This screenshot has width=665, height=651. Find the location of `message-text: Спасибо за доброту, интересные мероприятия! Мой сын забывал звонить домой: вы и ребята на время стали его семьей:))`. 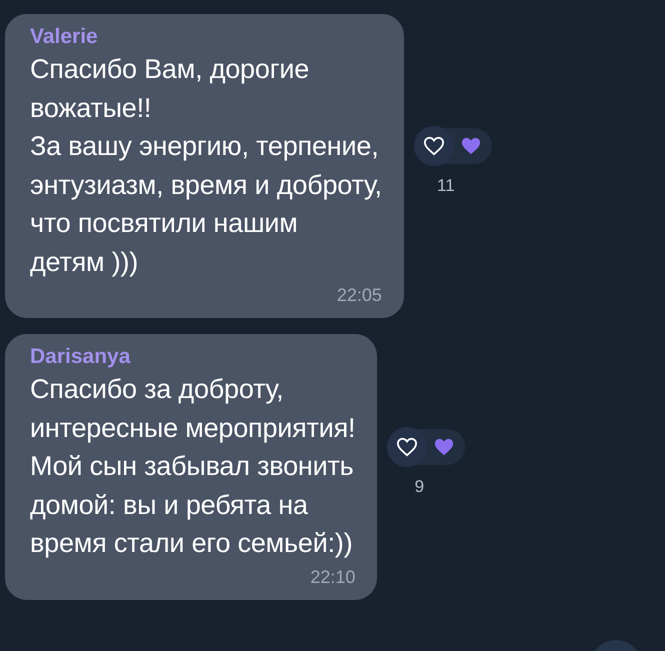

message-text: Спасибо за доброту, интересные мероприятия! Мой сын забывал звонить домой: вы и ребята на время стали его семьей:)) is located at coordinates (193, 466).